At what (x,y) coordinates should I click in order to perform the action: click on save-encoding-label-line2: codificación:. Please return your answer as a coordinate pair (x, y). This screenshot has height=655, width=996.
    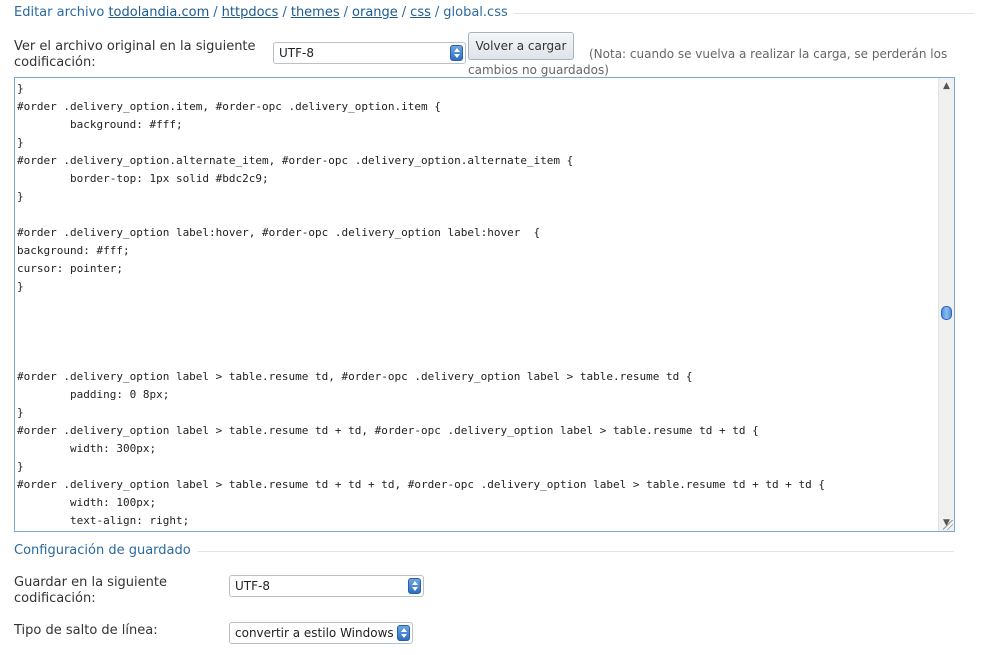
    Looking at the image, I should click on (55, 598).